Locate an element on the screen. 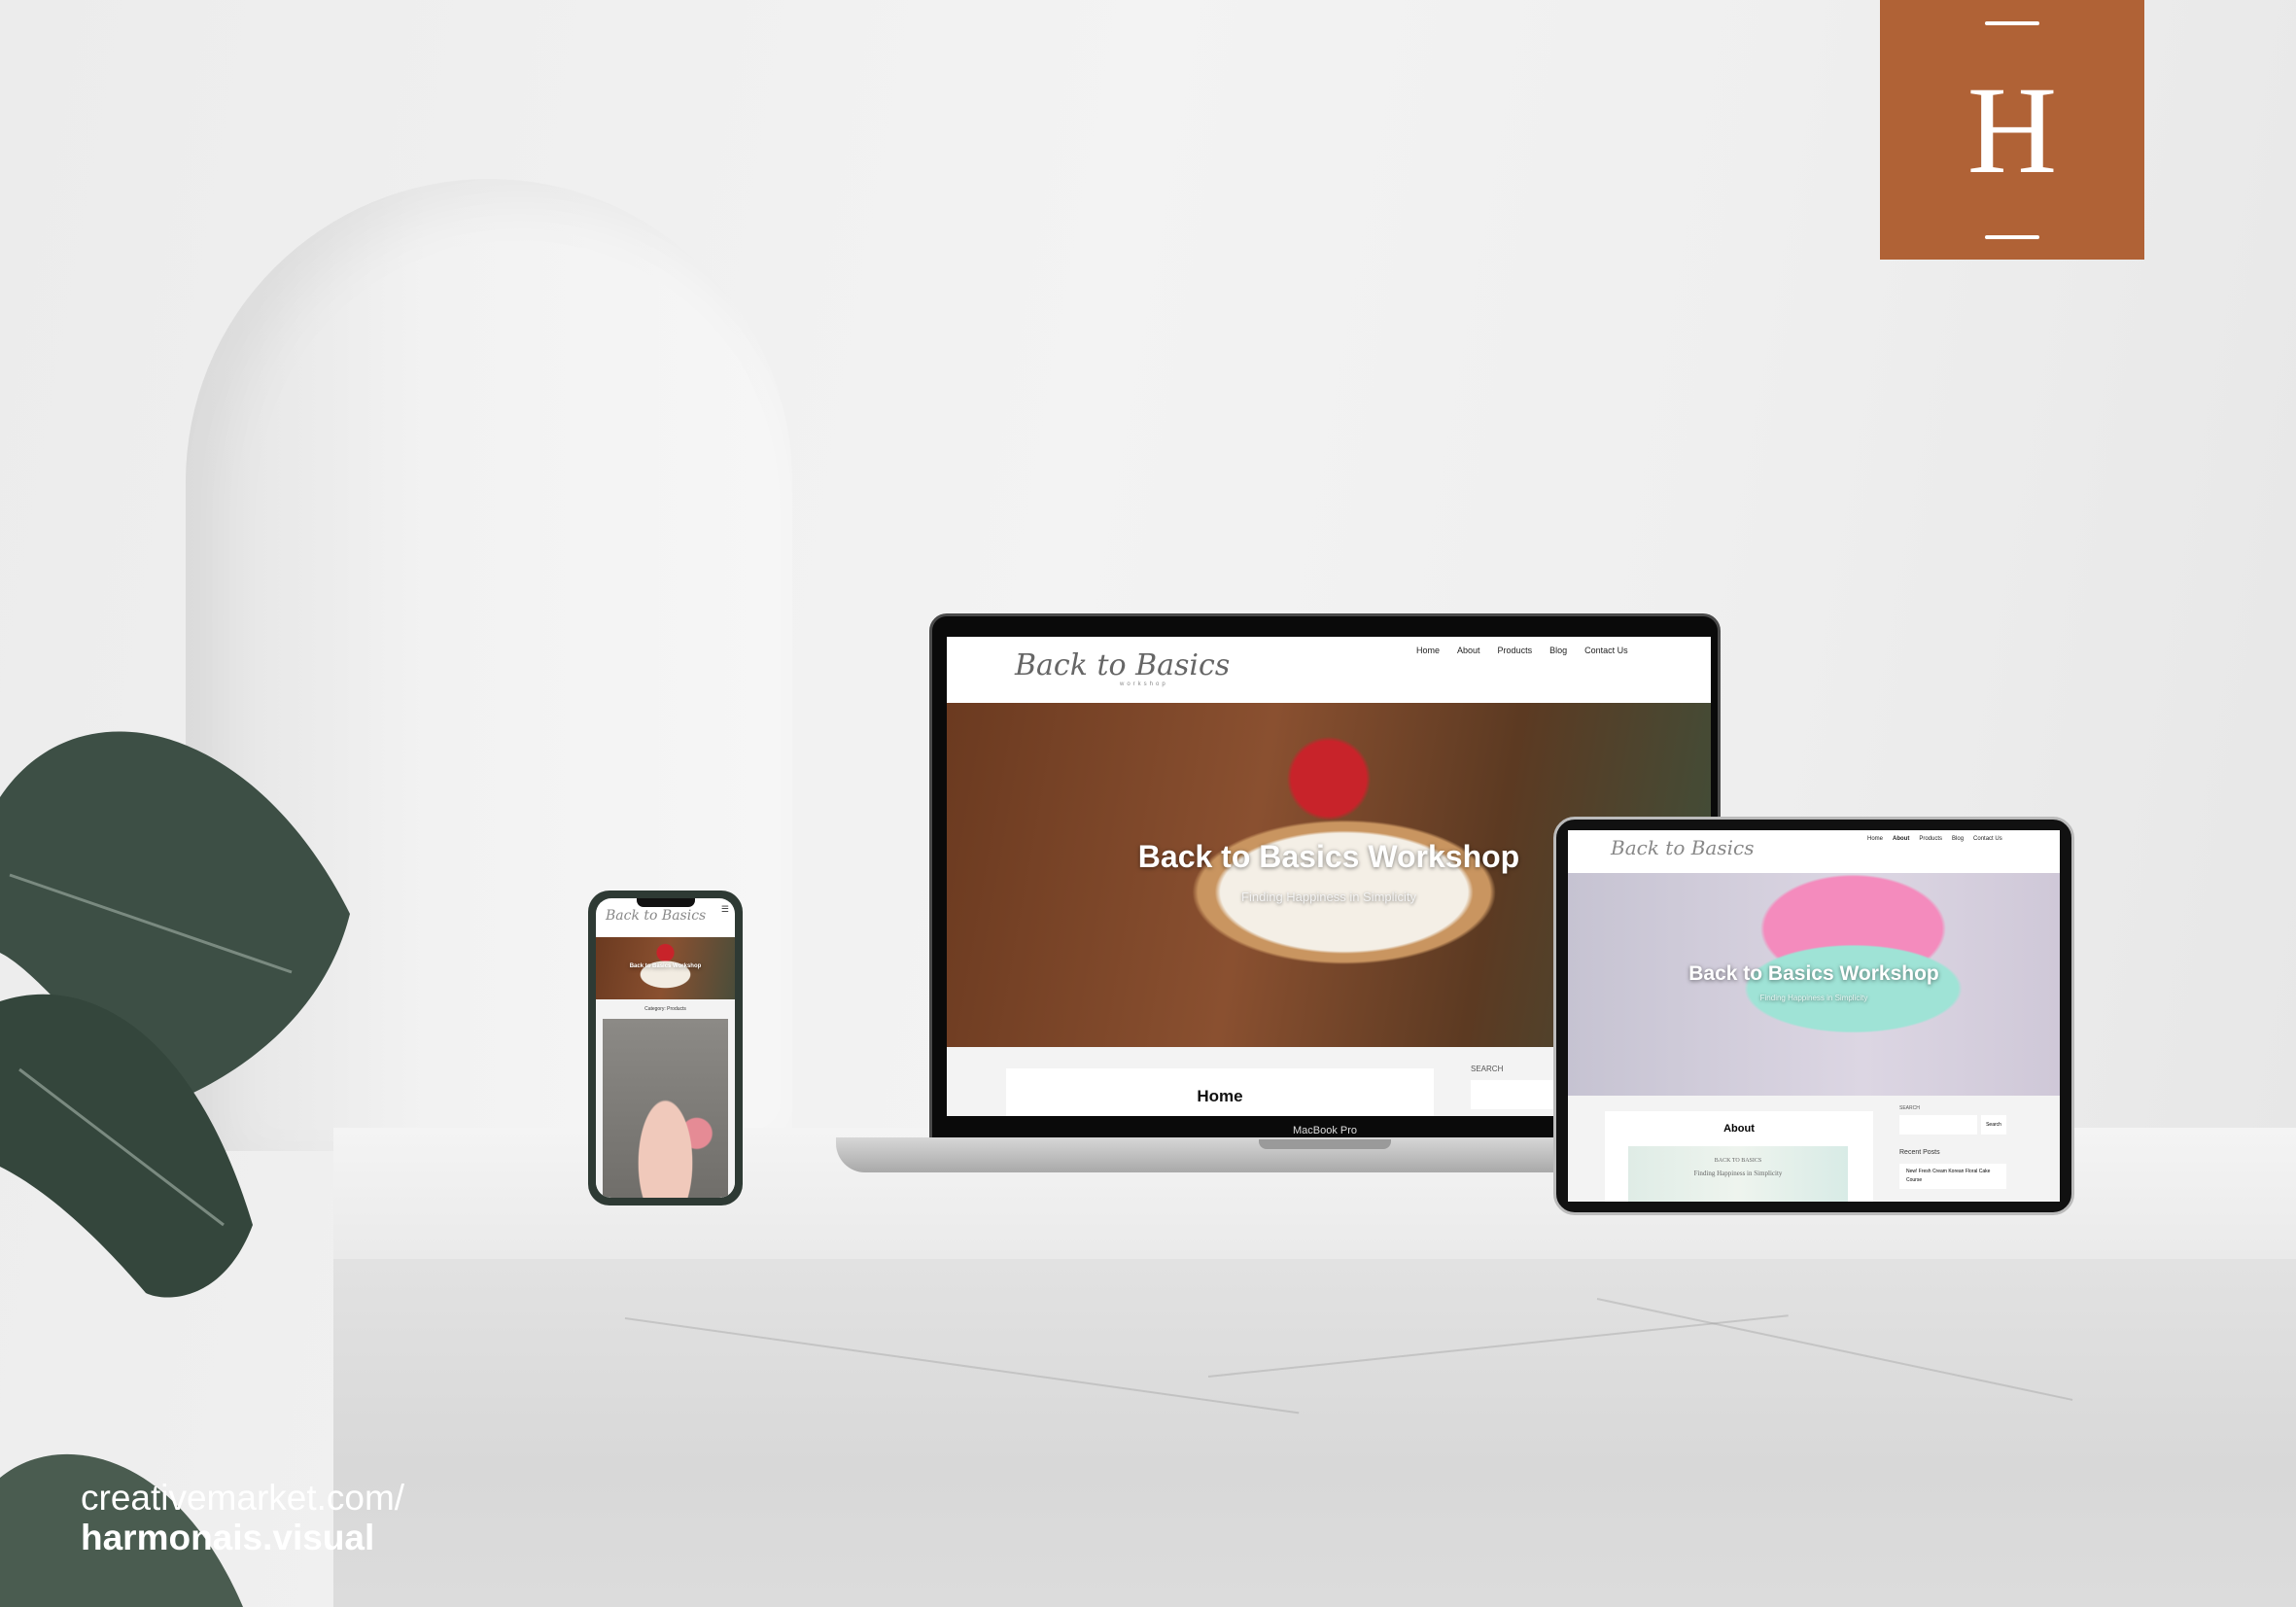 Image resolution: width=2296 pixels, height=1607 pixels. phone-notch is located at coordinates (666, 902).